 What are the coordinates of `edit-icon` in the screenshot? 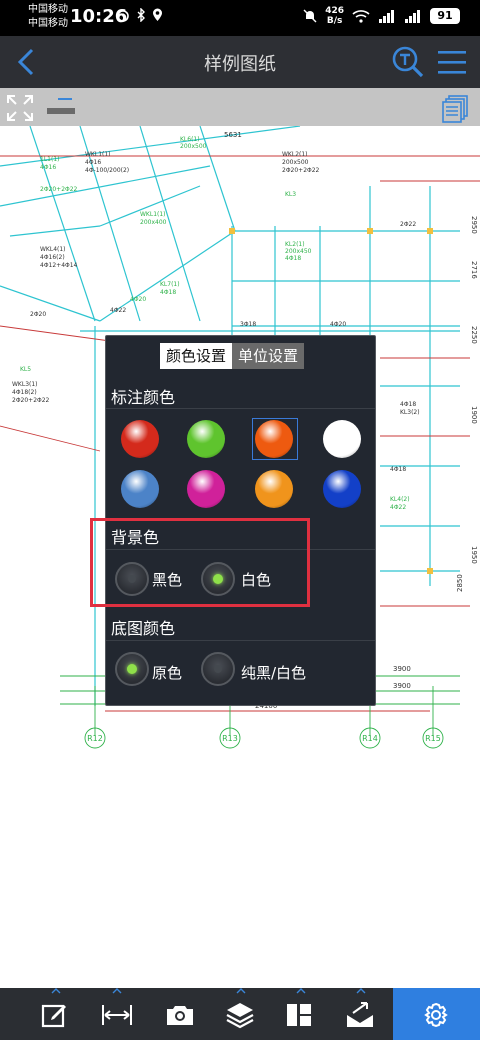 It's located at (53, 1016).